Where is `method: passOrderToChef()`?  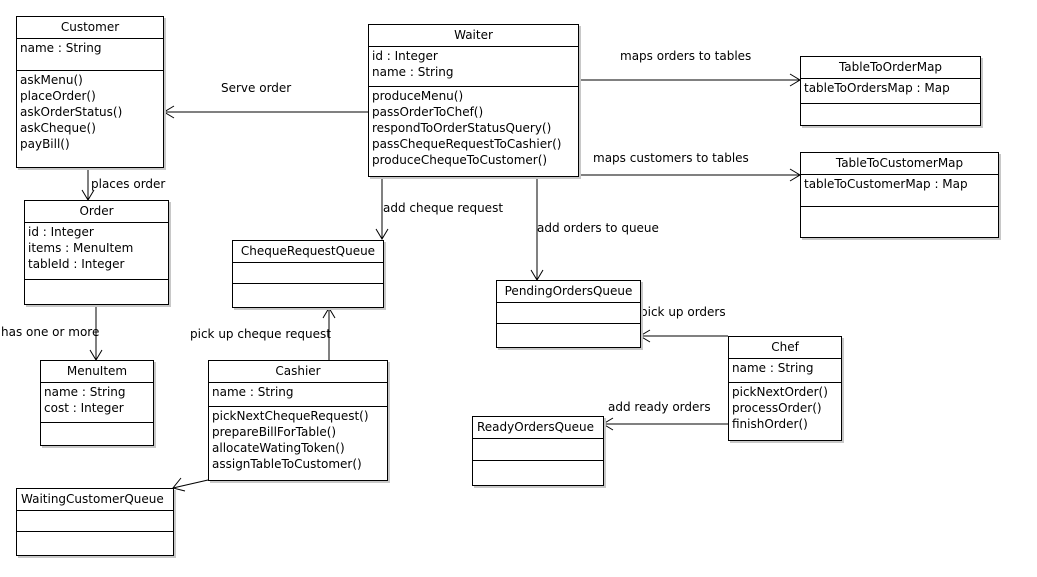 method: passOrderToChef() is located at coordinates (428, 112).